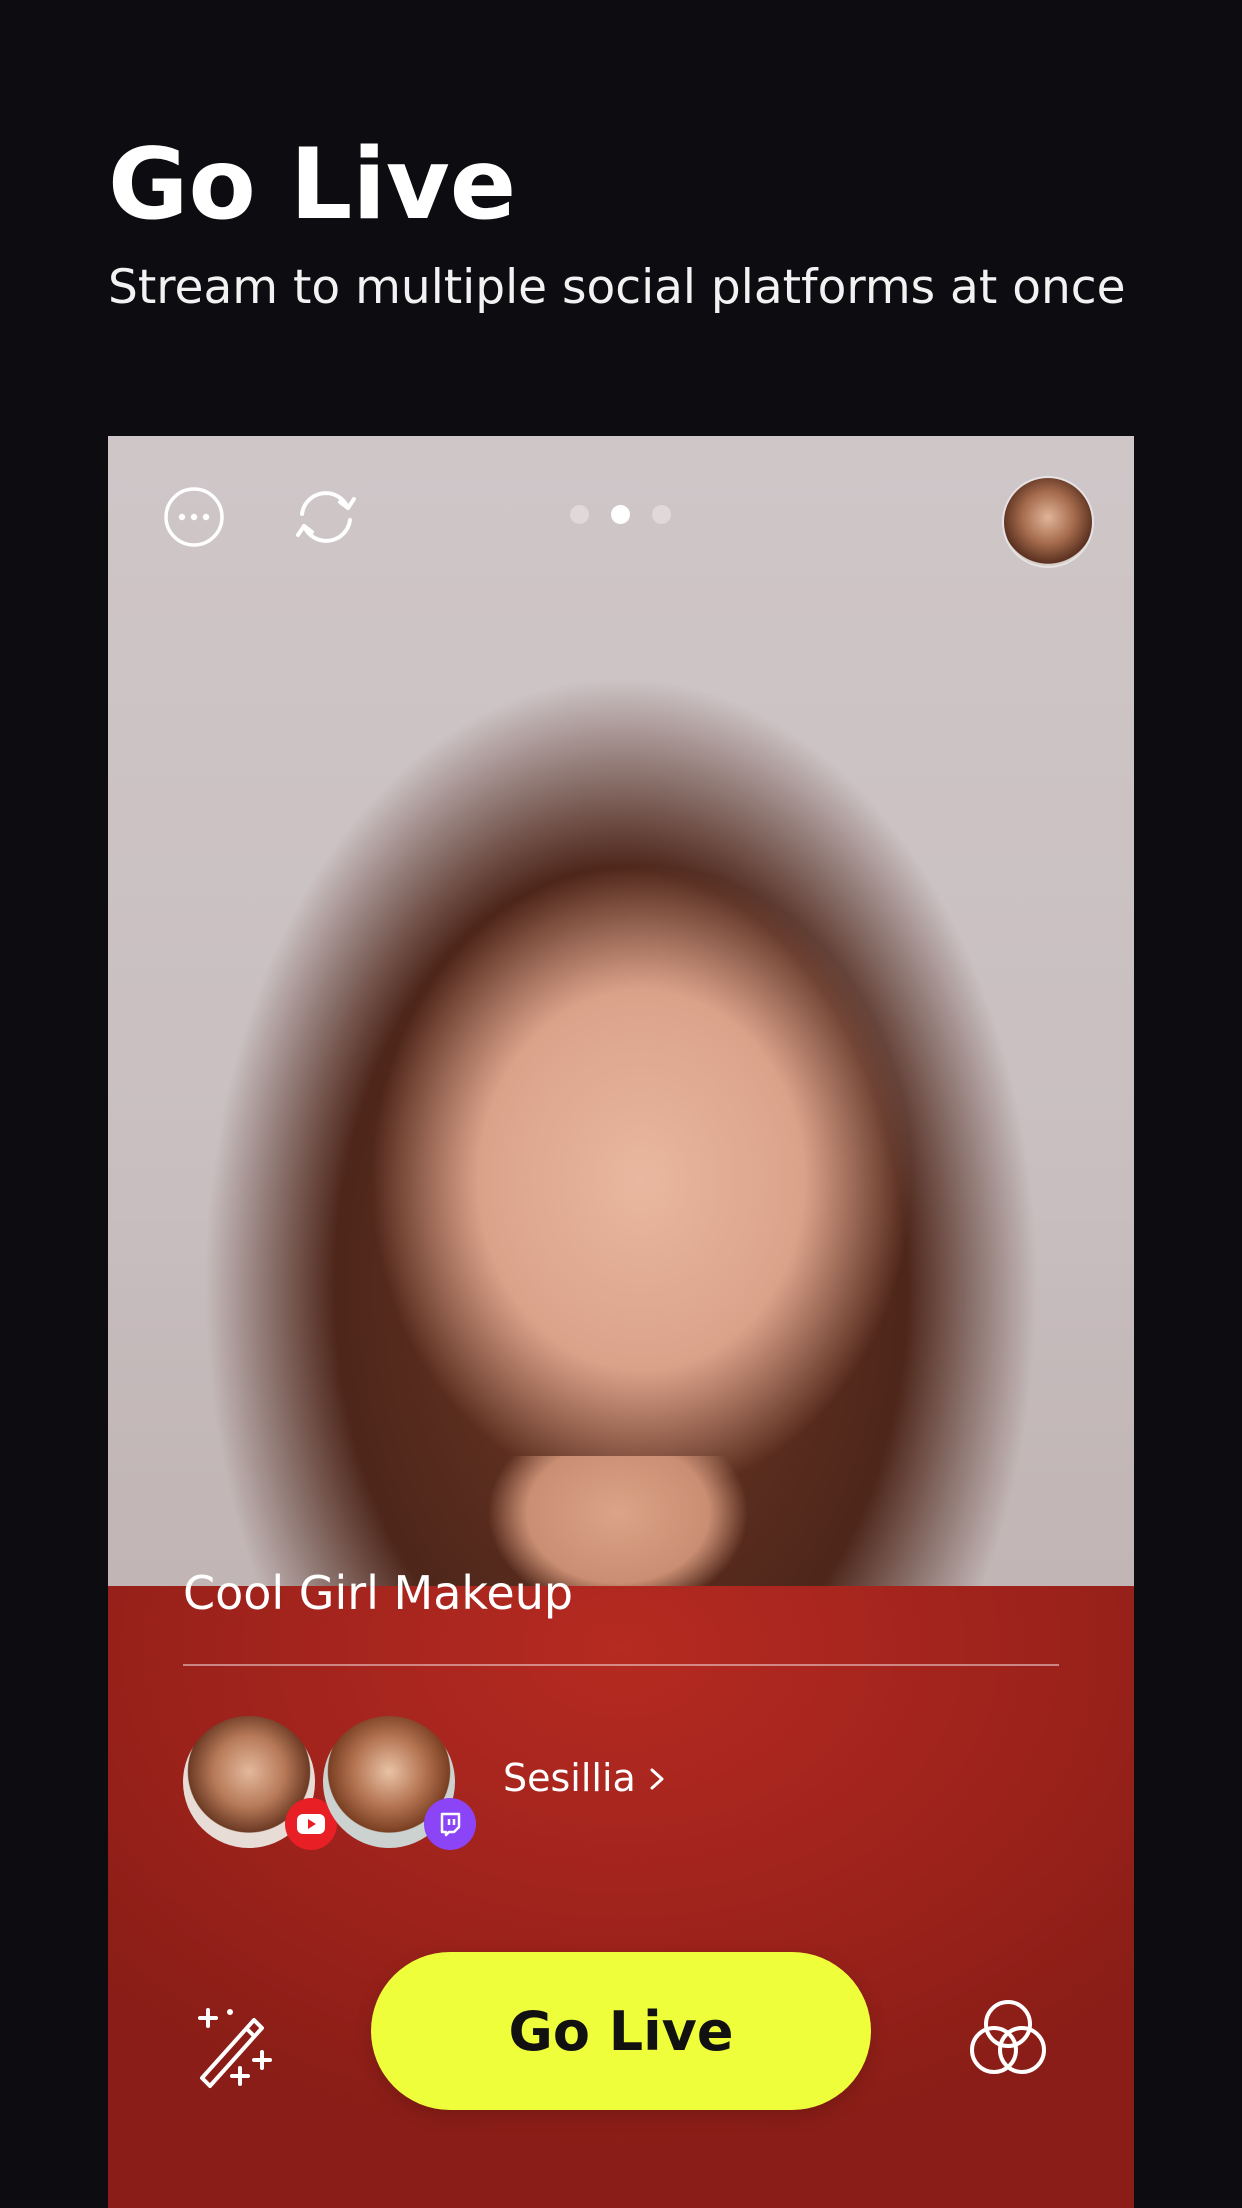  I want to click on page-indicator, so click(620, 514).